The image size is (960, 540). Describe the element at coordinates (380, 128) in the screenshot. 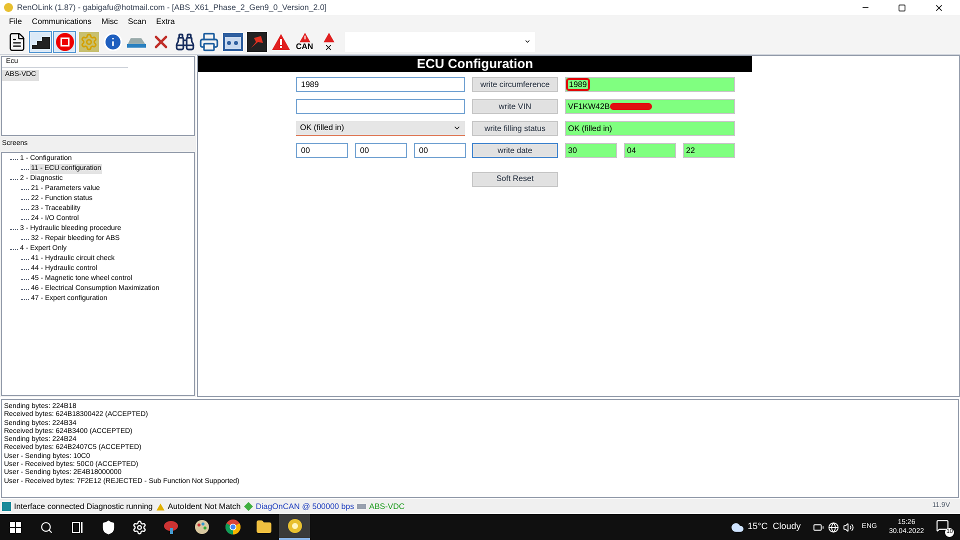

I see `status-dropdown: OK (filled in)` at that location.